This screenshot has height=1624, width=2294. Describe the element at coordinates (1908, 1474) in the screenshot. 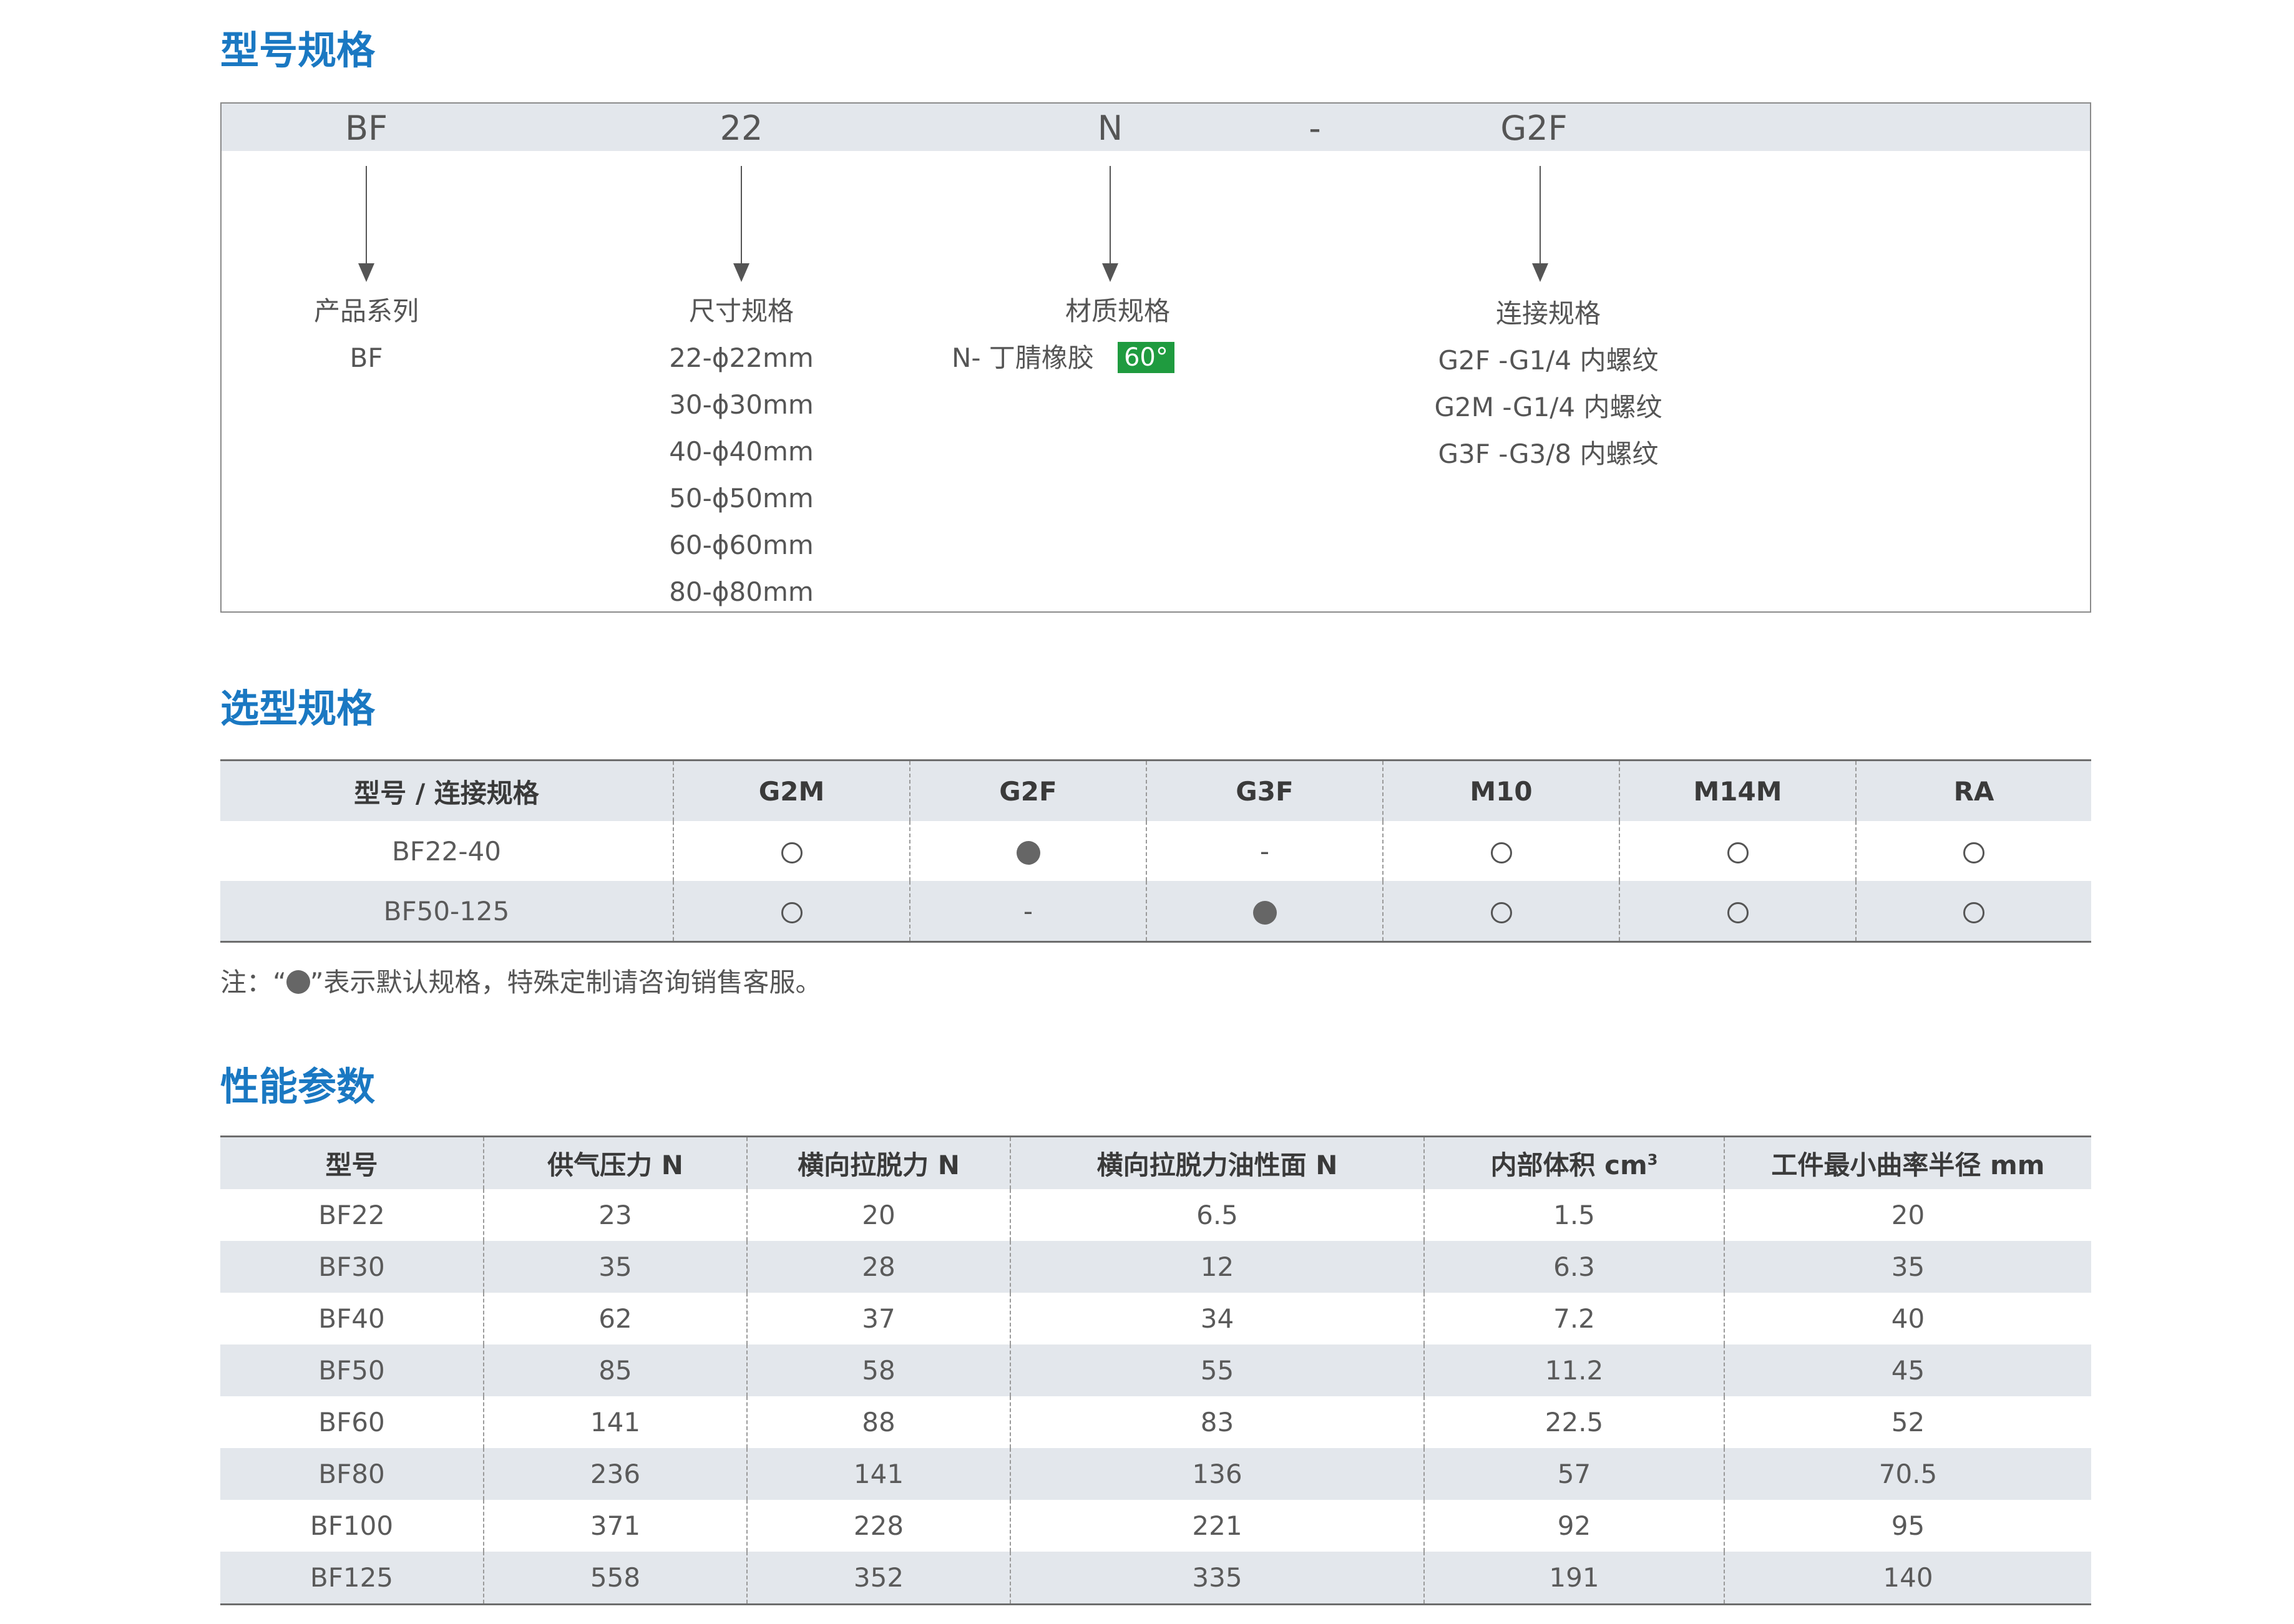

I see `value-cell: 70.5` at that location.